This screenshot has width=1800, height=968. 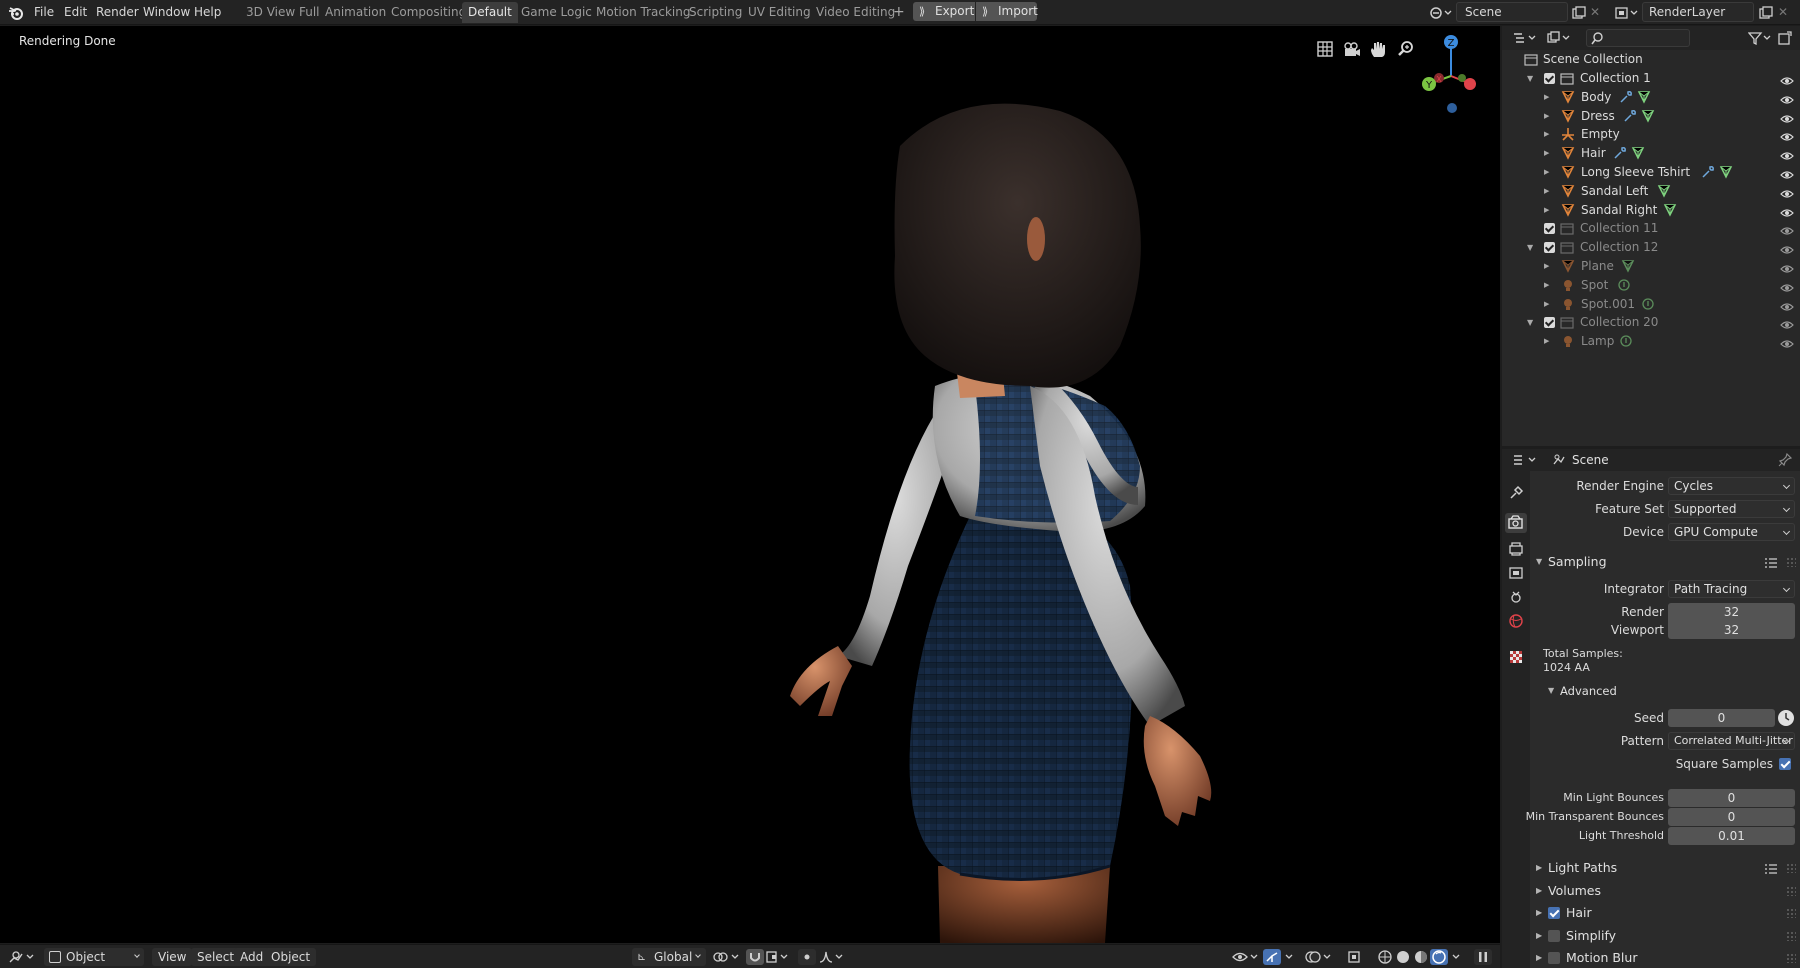 I want to click on texture-tab-icon, so click(x=1516, y=657).